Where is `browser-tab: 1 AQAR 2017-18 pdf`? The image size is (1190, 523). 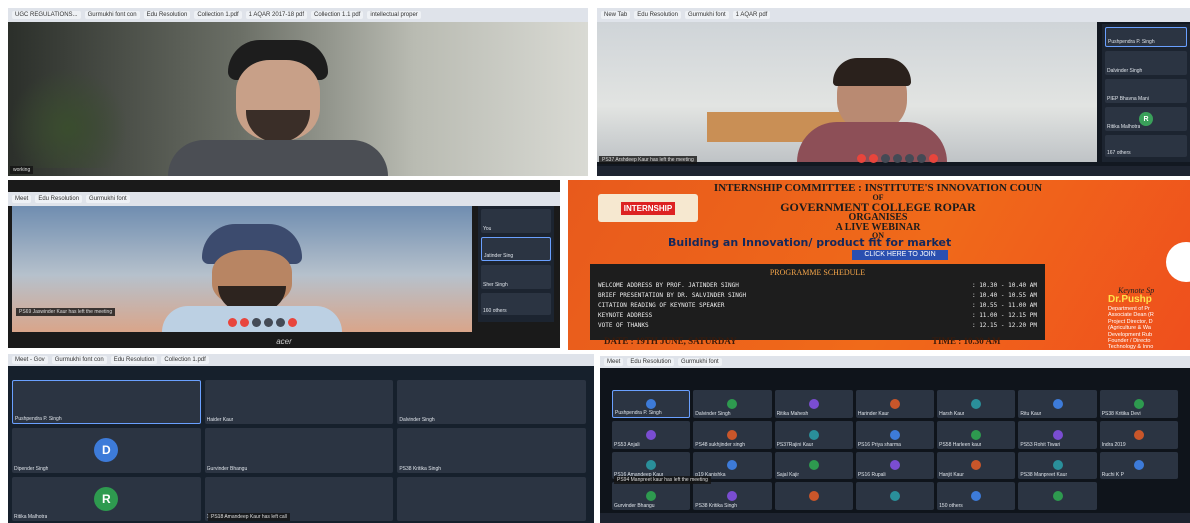
browser-tab: 1 AQAR 2017-18 pdf is located at coordinates (276, 15).